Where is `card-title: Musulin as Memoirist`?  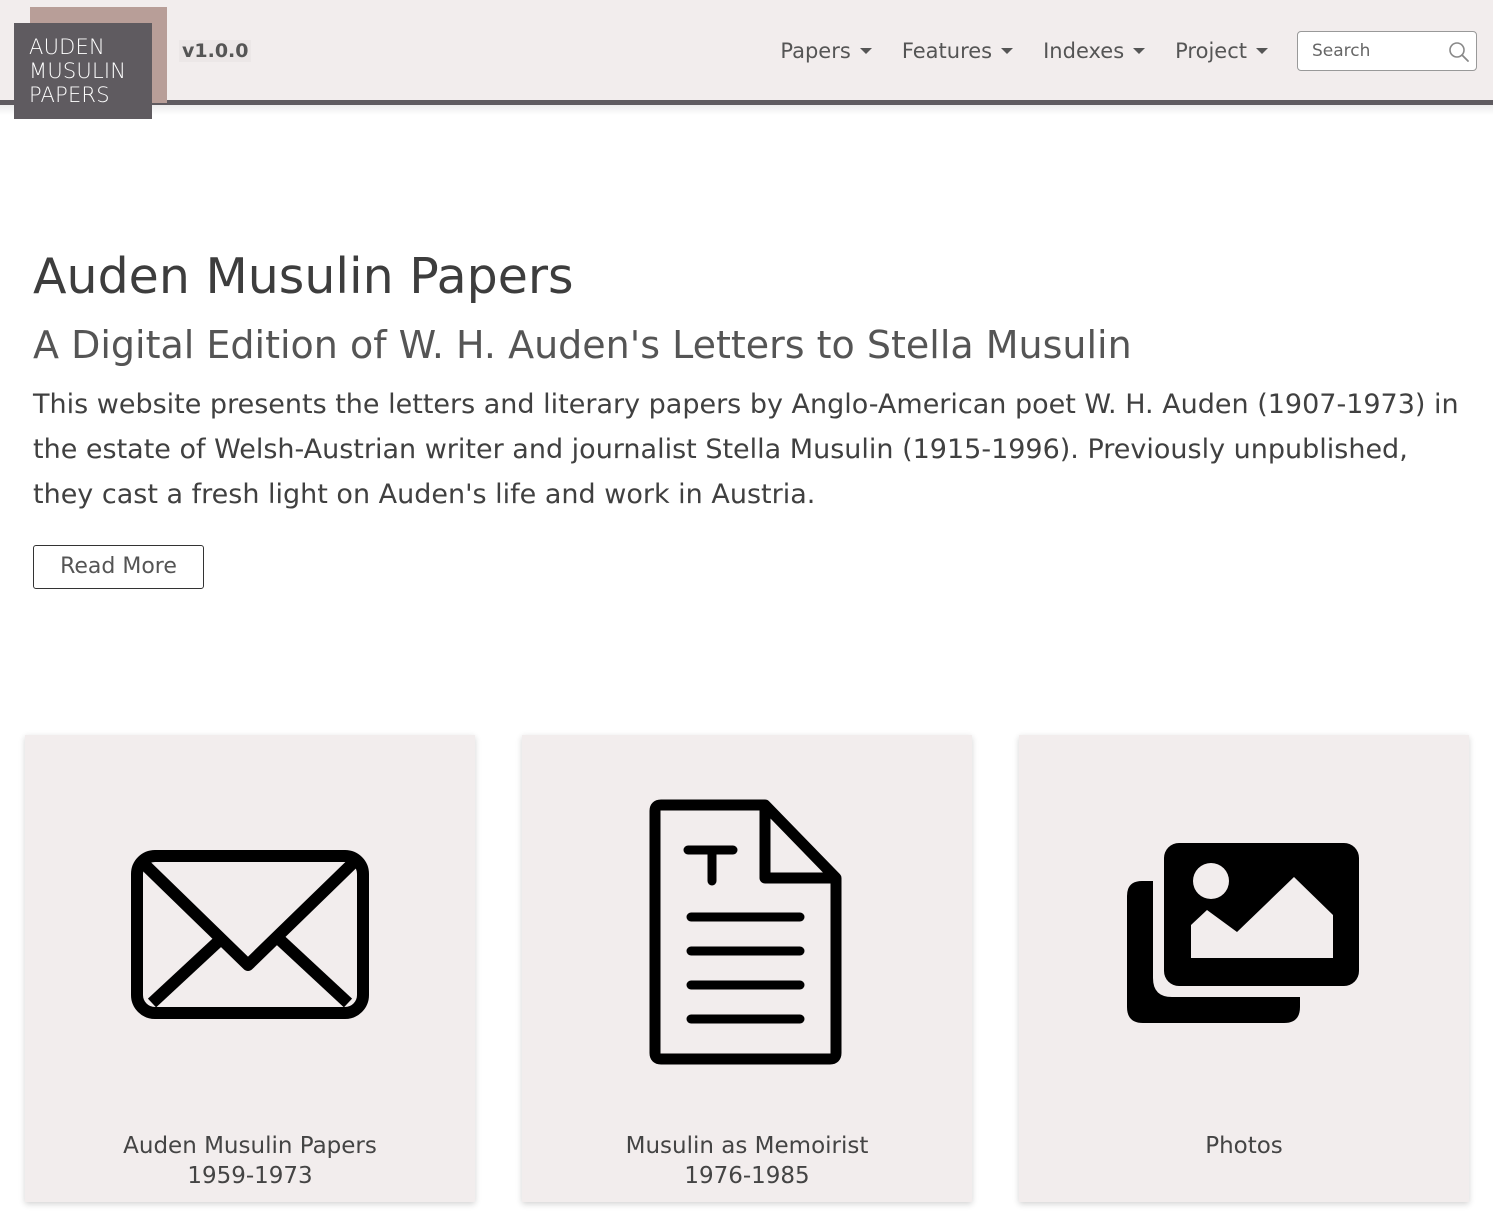
card-title: Musulin as Memoirist is located at coordinates (747, 1146).